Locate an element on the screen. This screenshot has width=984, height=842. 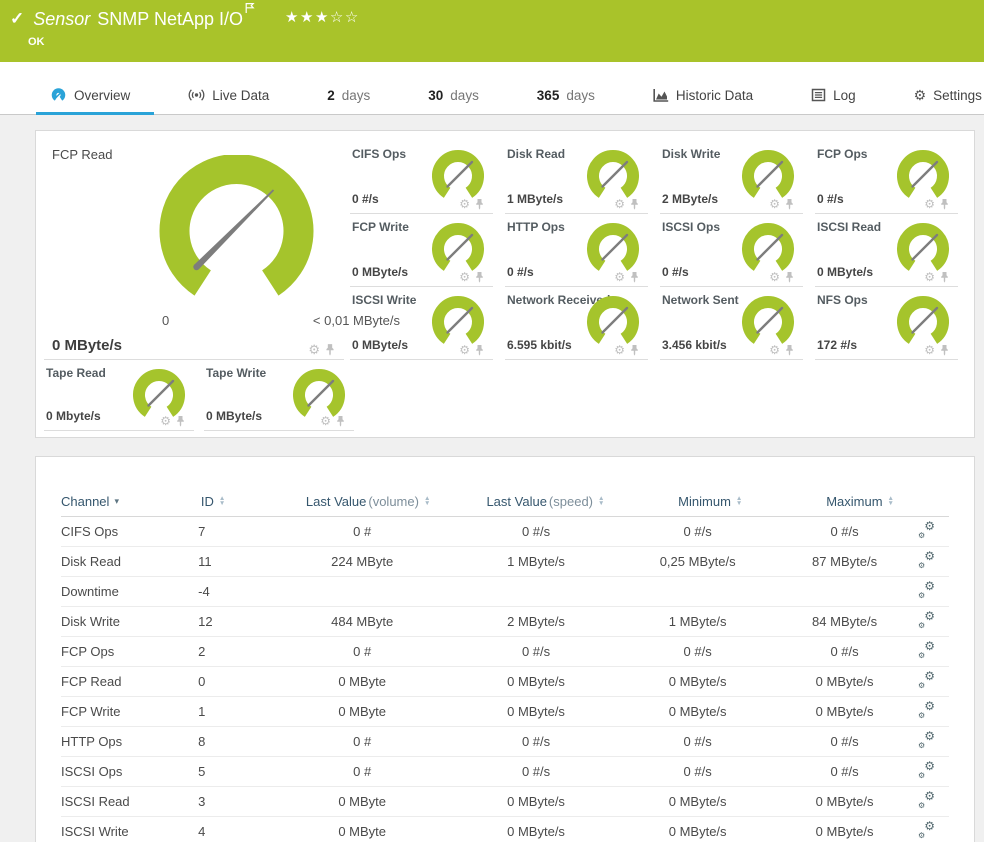
column-header-id: ID ▲ ▼ is located at coordinates (241, 501).